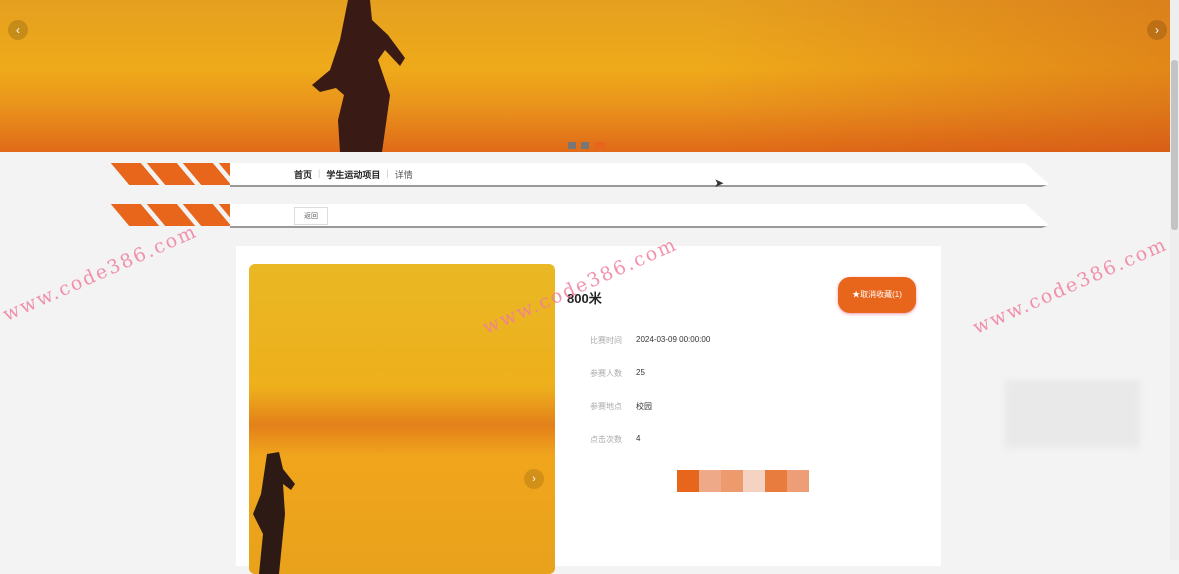 The image size is (1179, 574). Describe the element at coordinates (877, 295) in the screenshot. I see `unfavorite-button: ★取消收藏(1)` at that location.